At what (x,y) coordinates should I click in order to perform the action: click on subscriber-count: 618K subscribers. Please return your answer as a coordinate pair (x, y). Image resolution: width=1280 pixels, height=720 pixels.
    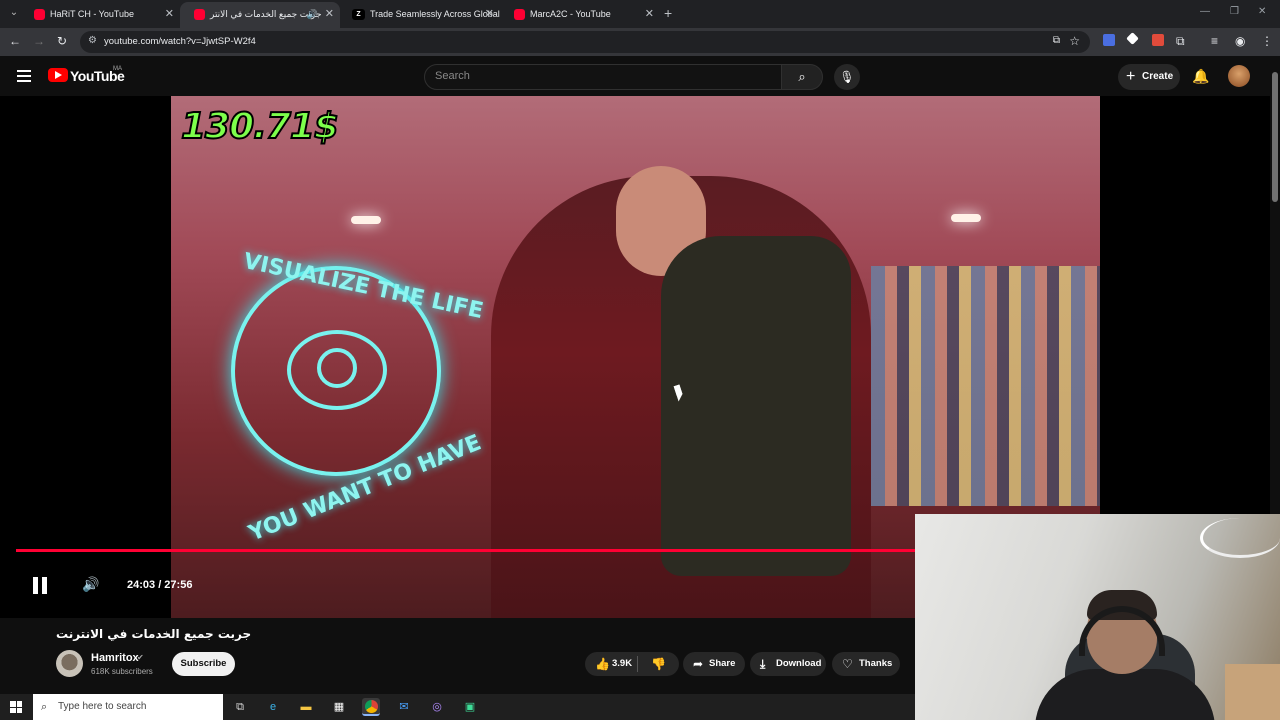
    Looking at the image, I should click on (122, 671).